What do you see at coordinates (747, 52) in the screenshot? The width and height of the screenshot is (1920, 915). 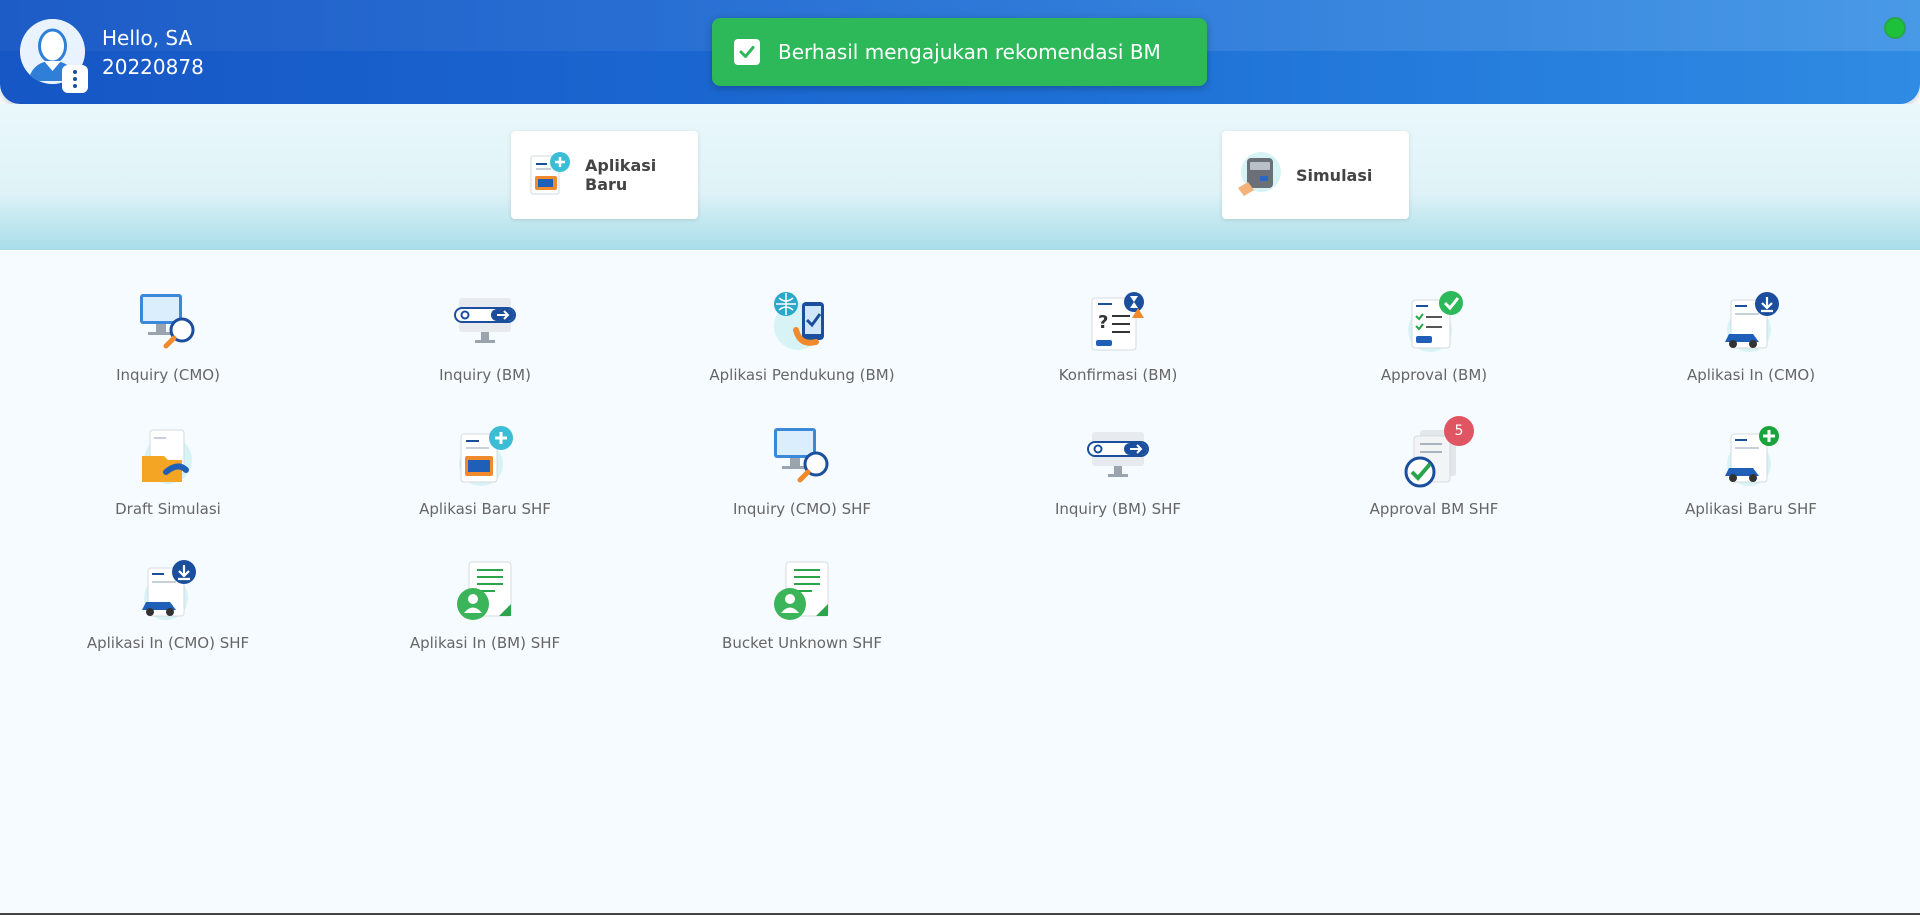 I see `checkbox-check-icon` at bounding box center [747, 52].